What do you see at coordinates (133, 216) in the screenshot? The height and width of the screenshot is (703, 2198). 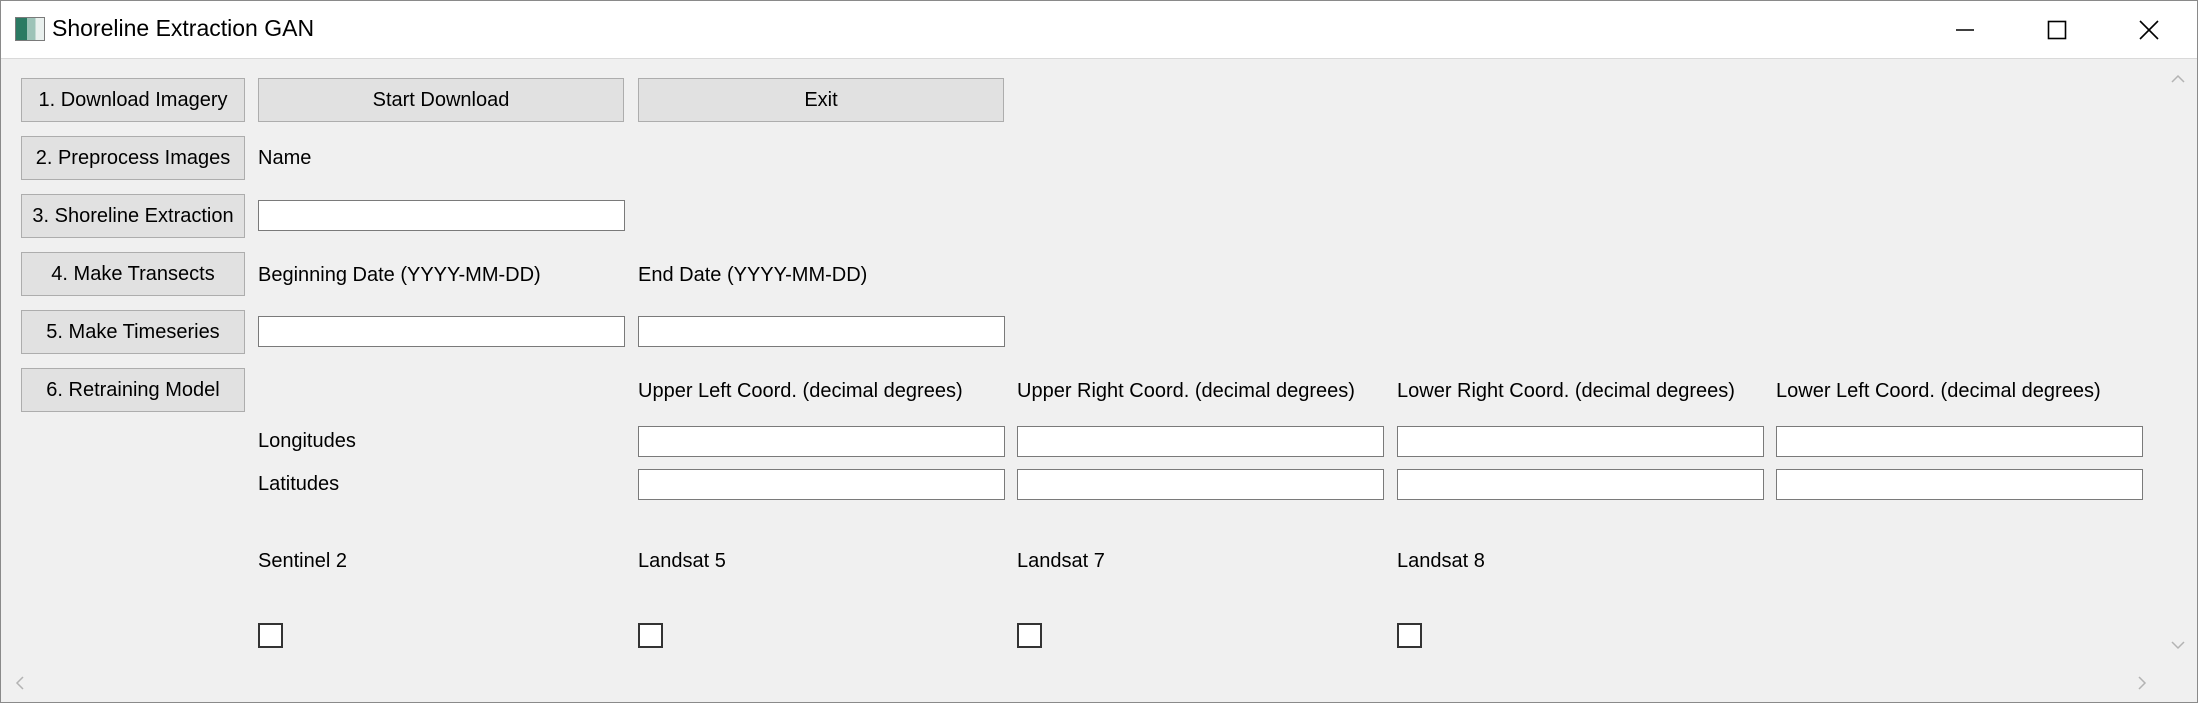 I see `sidebar-item-shoreline-extraction: 3. Shoreline Extraction` at bounding box center [133, 216].